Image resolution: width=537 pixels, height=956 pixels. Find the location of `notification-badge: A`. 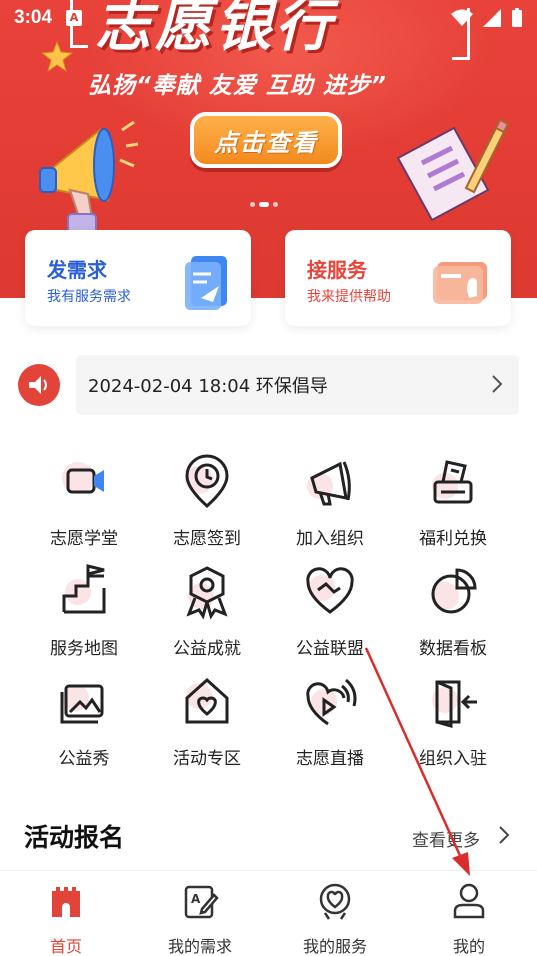

notification-badge: A is located at coordinates (74, 18).